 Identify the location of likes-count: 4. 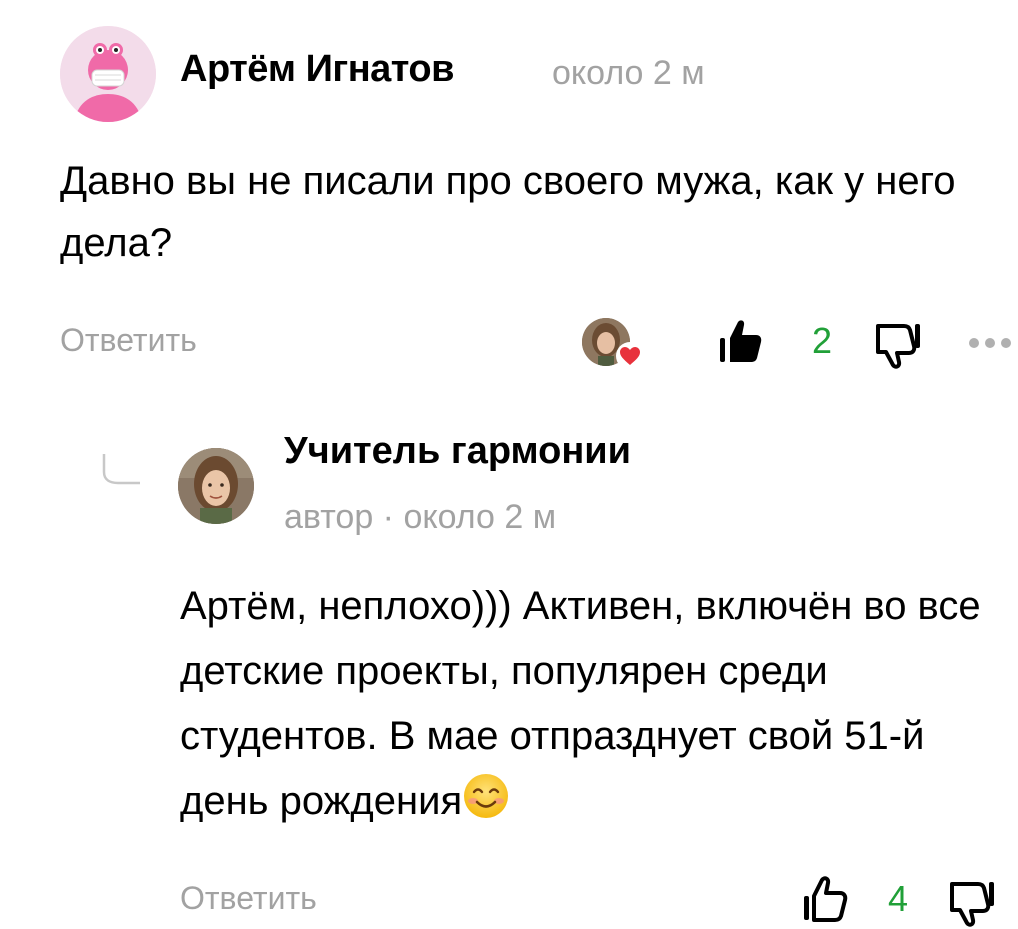
(898, 898).